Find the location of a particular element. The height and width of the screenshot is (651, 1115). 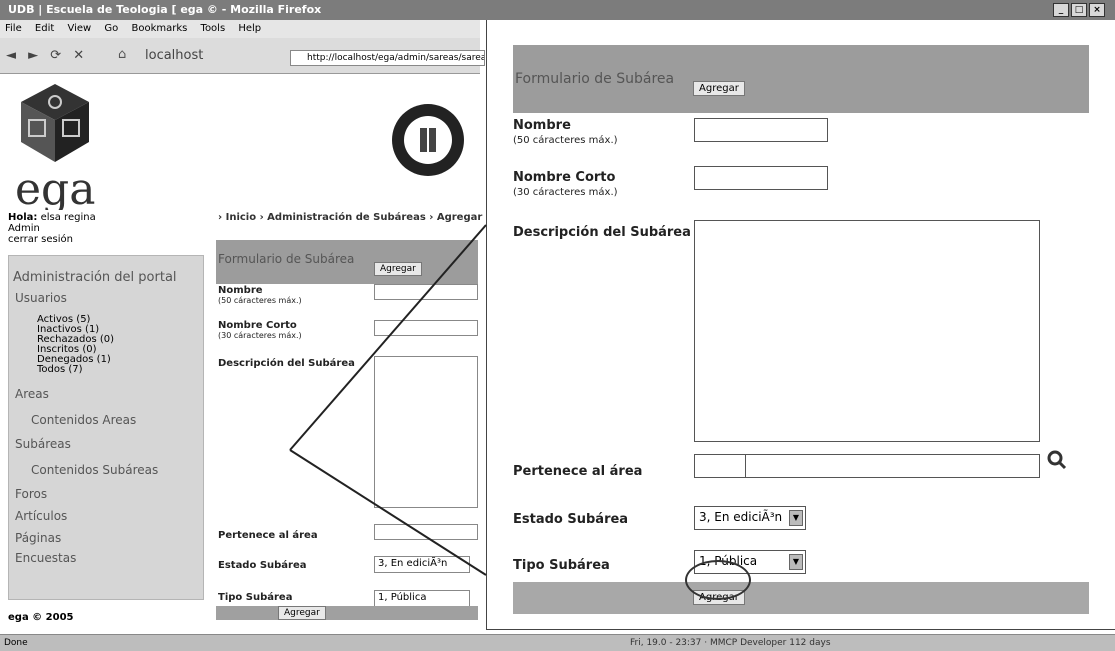

form-footer-bar: Agregar is located at coordinates (347, 613).